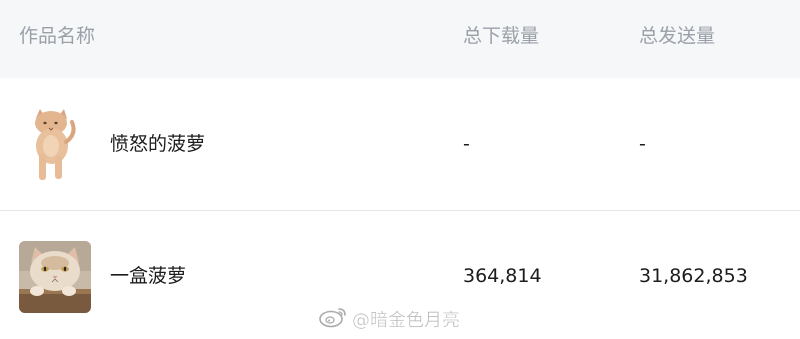 Image resolution: width=800 pixels, height=339 pixels. I want to click on sticker-name: 一盒菠萝, so click(148, 276).